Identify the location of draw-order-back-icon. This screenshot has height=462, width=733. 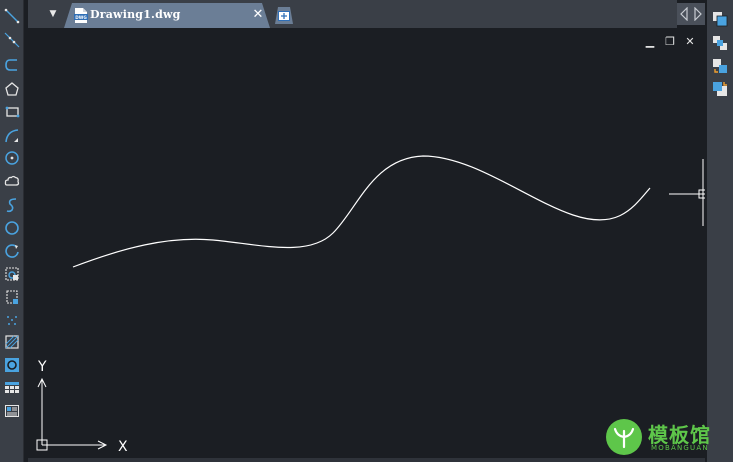
(720, 43).